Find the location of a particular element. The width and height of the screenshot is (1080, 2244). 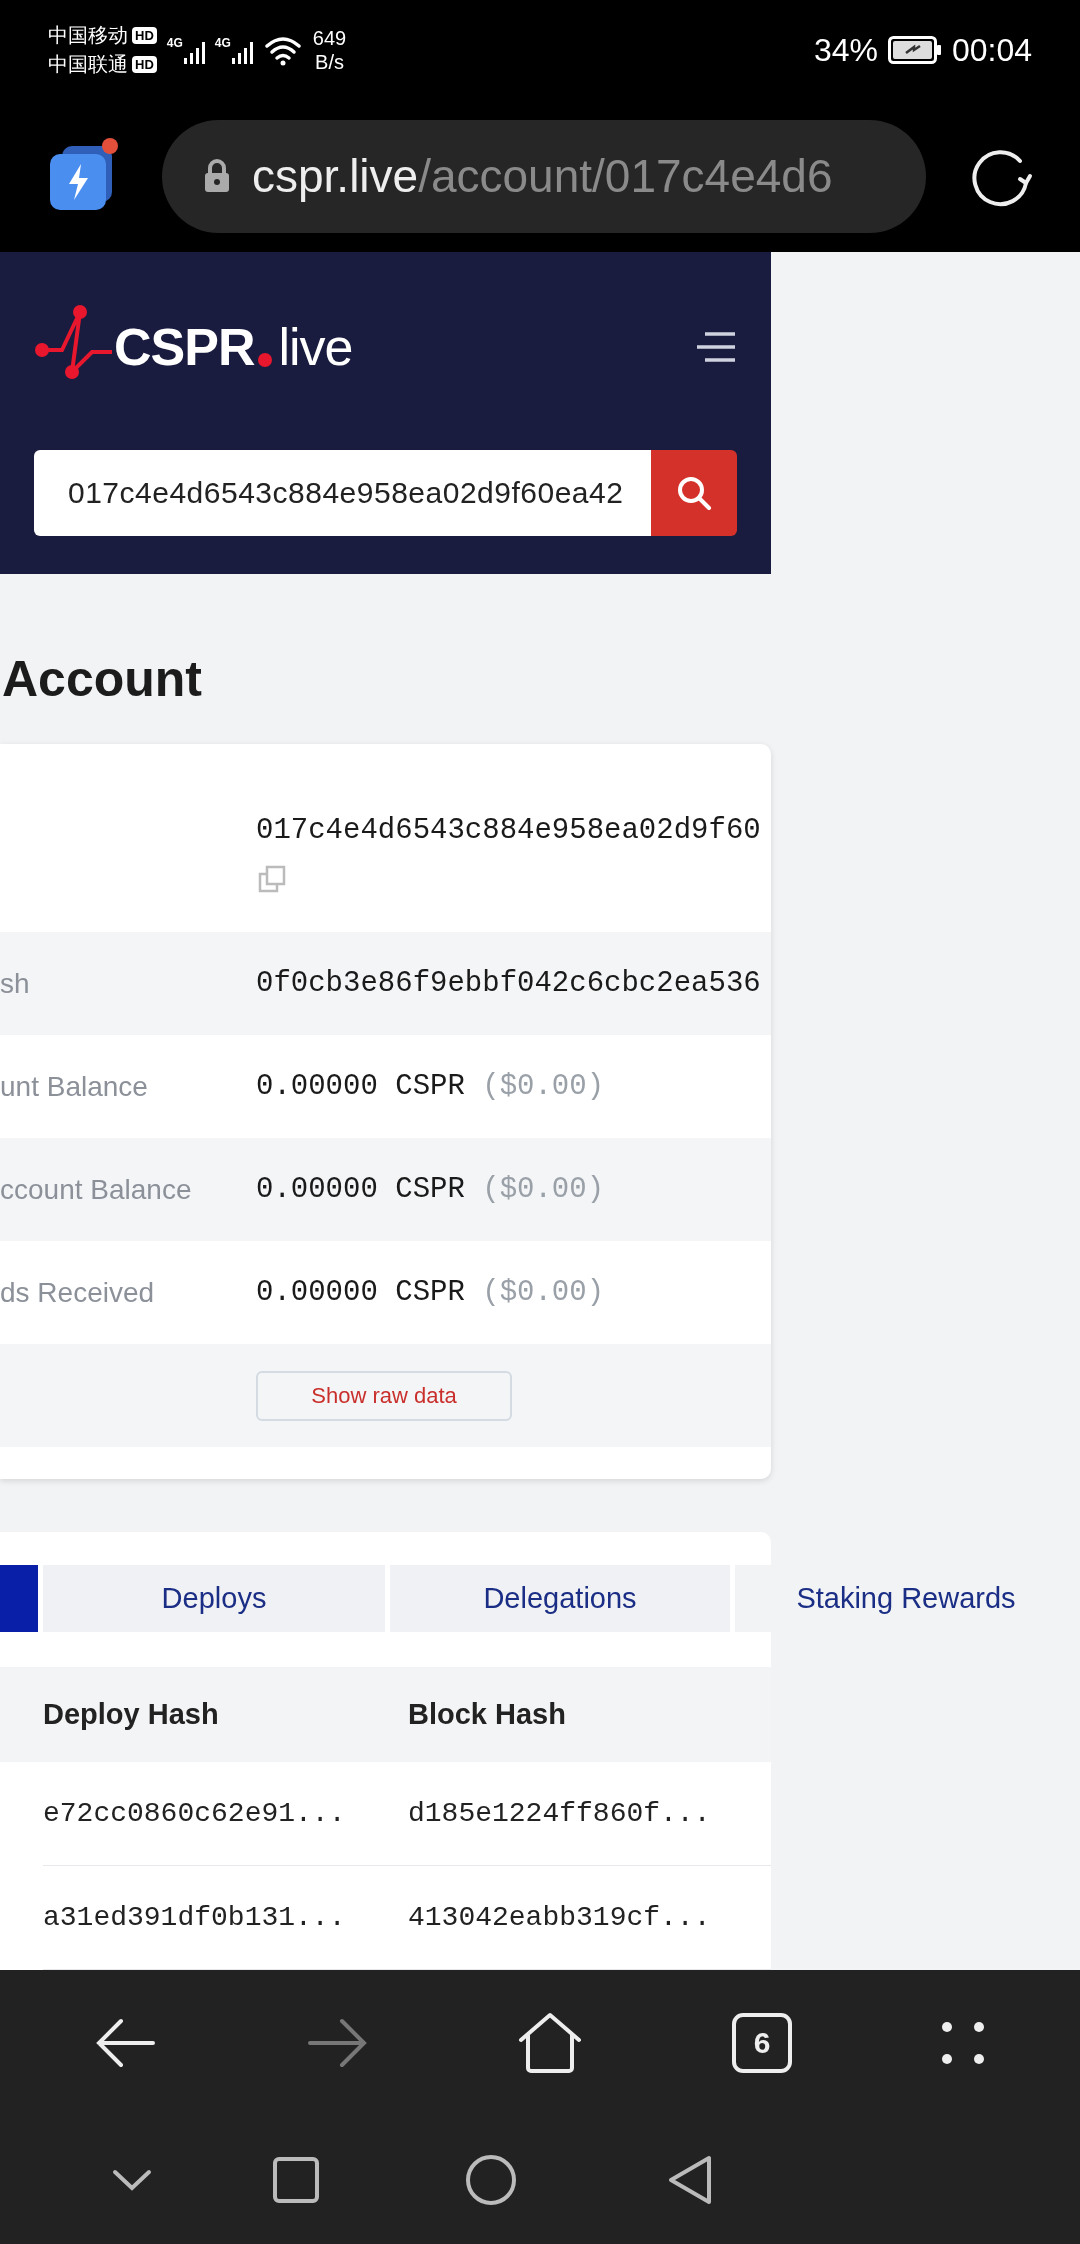

speed-unit: B/s is located at coordinates (329, 62).